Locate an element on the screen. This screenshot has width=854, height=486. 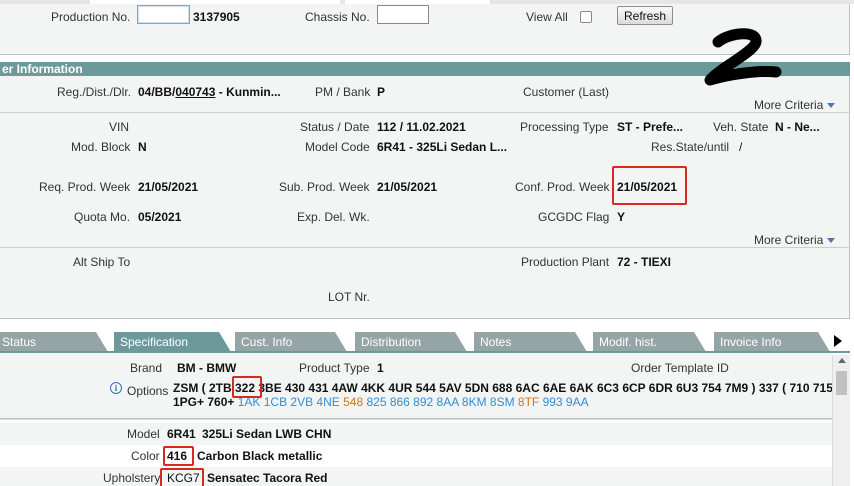
scrollbar-thumb is located at coordinates (841, 383).